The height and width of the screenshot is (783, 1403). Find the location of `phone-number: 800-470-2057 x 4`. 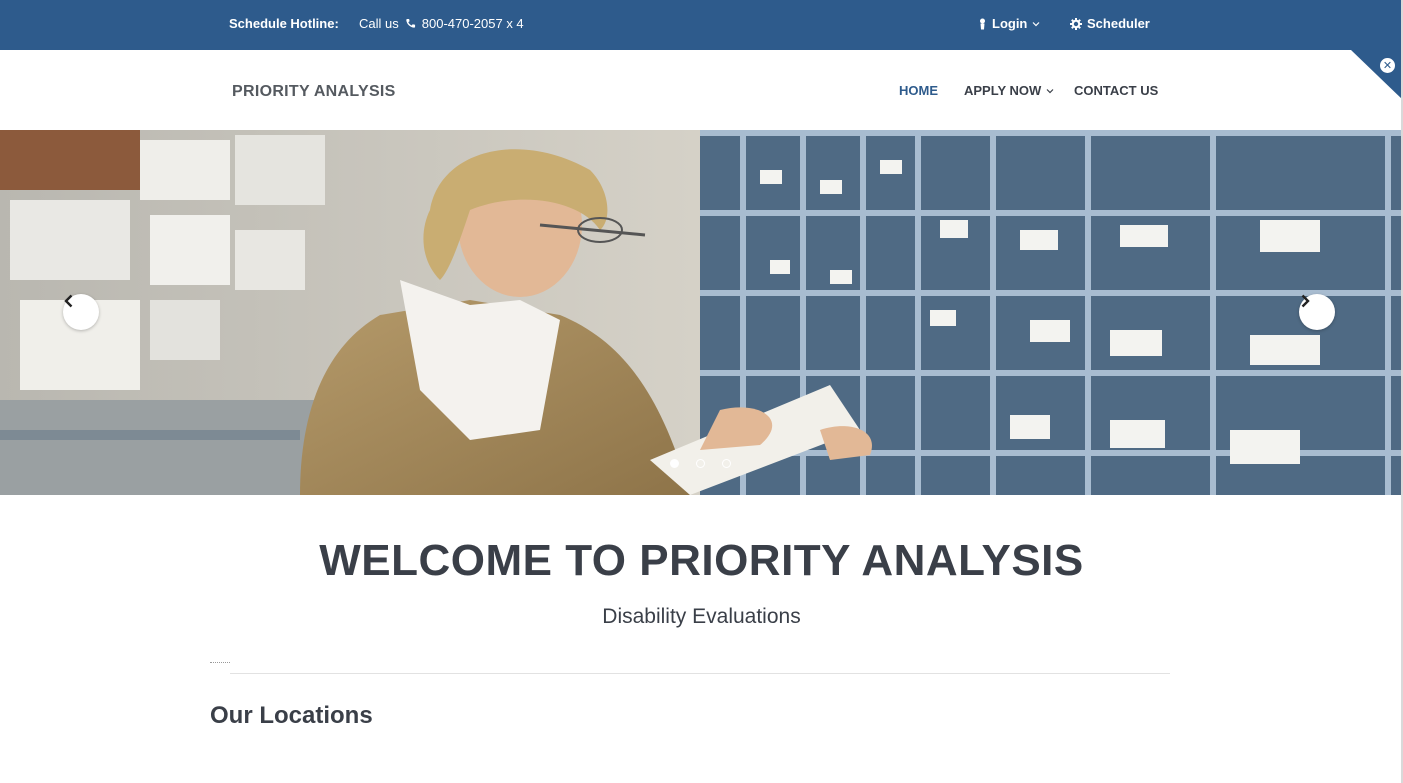

phone-number: 800-470-2057 x 4 is located at coordinates (472, 23).